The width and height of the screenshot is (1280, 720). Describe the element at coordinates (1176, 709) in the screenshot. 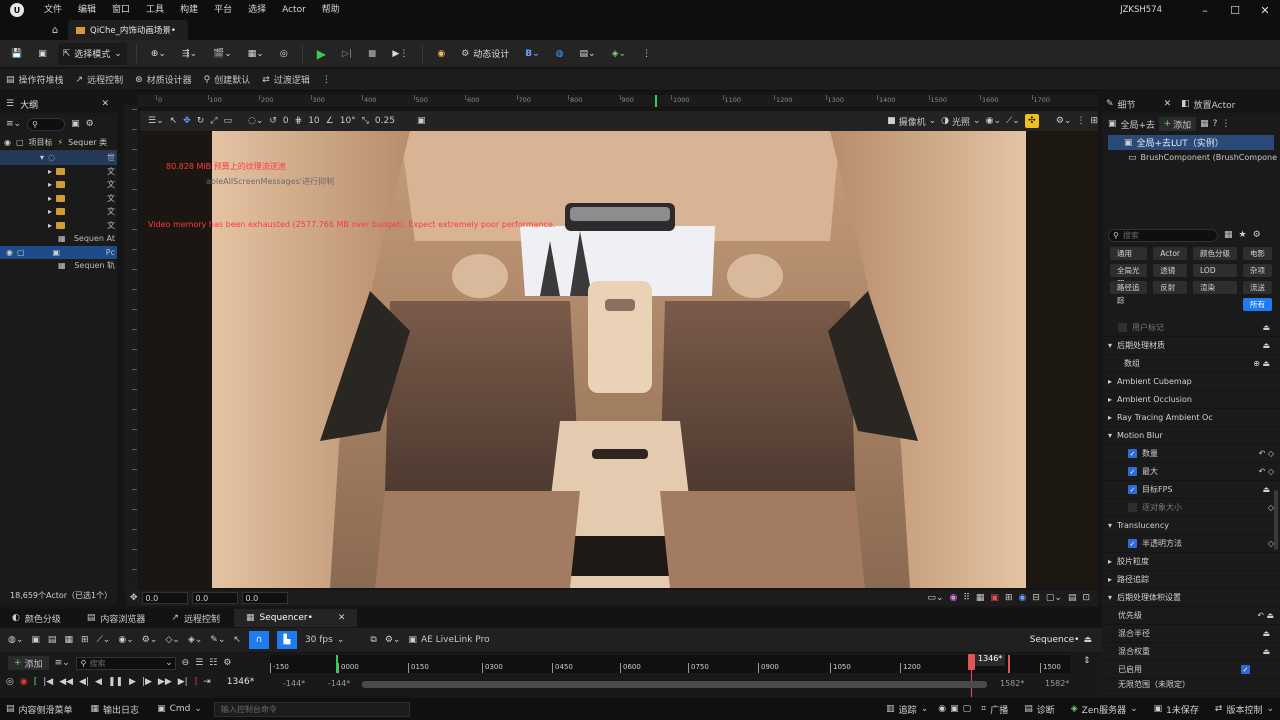

I see `unsaved-button: ▣ 1未保存` at that location.